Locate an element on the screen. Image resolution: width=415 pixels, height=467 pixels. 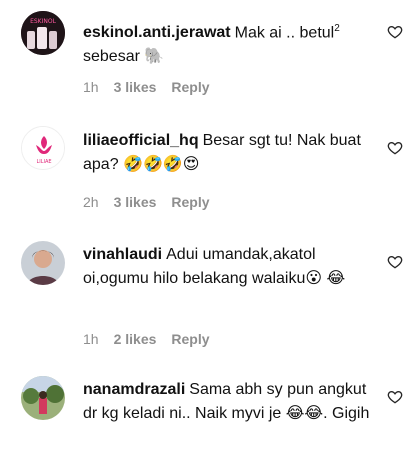
comment-meta: 1h 3 likes Reply is located at coordinates (146, 87).